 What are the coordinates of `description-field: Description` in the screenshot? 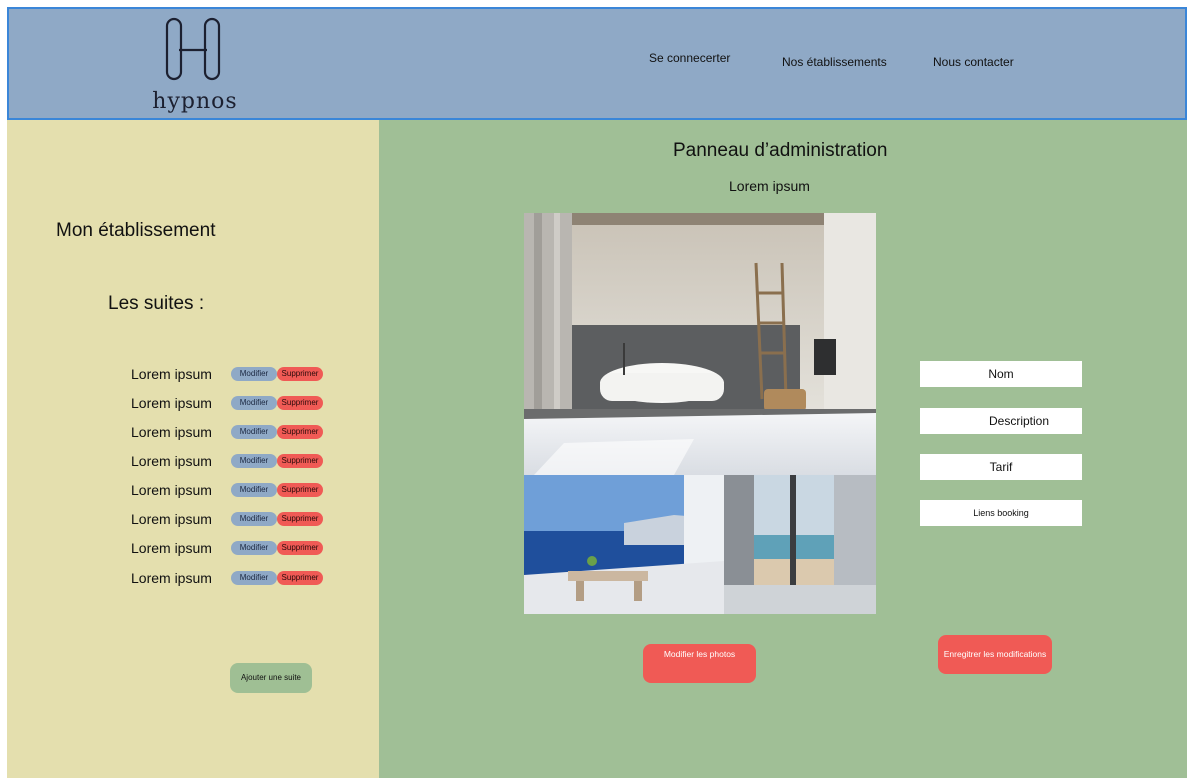 It's located at (1001, 421).